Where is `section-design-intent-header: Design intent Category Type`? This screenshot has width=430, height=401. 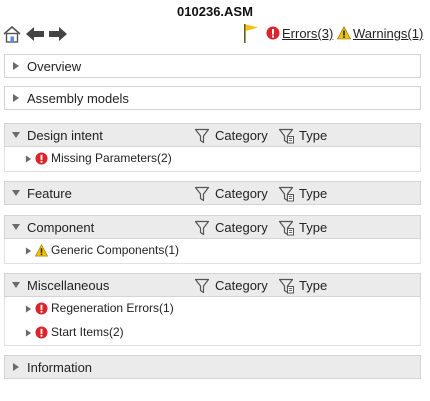 section-design-intent-header: Design intent Category Type is located at coordinates (212, 135).